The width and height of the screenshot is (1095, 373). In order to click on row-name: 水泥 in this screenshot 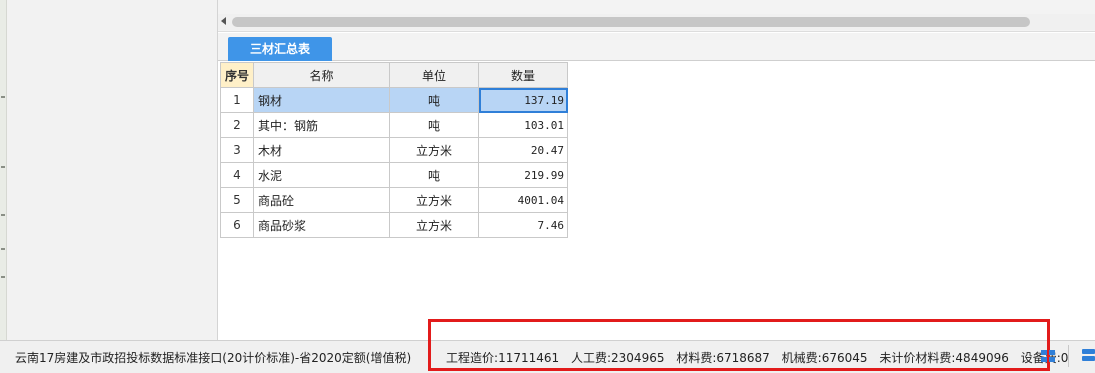, I will do `click(321, 175)`.